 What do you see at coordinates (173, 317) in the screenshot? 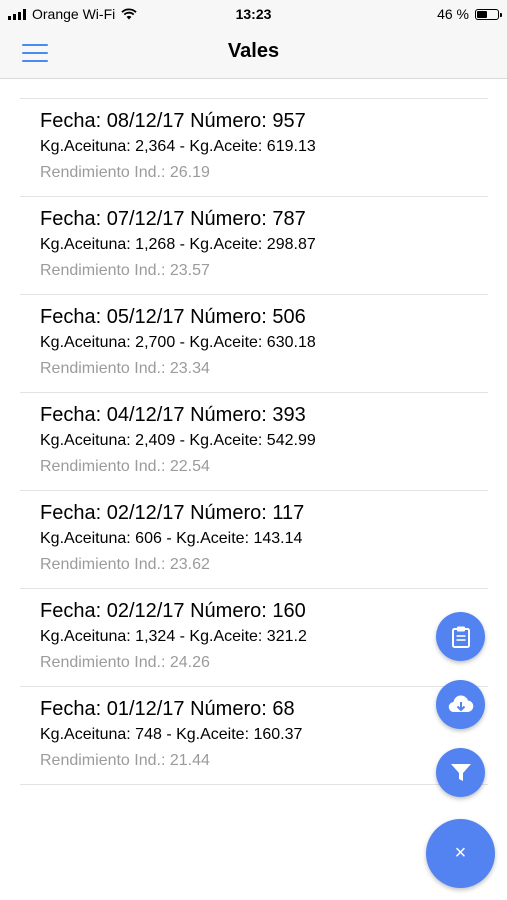
I see `item-title: Fecha: 05/12/17 Número: 506` at bounding box center [173, 317].